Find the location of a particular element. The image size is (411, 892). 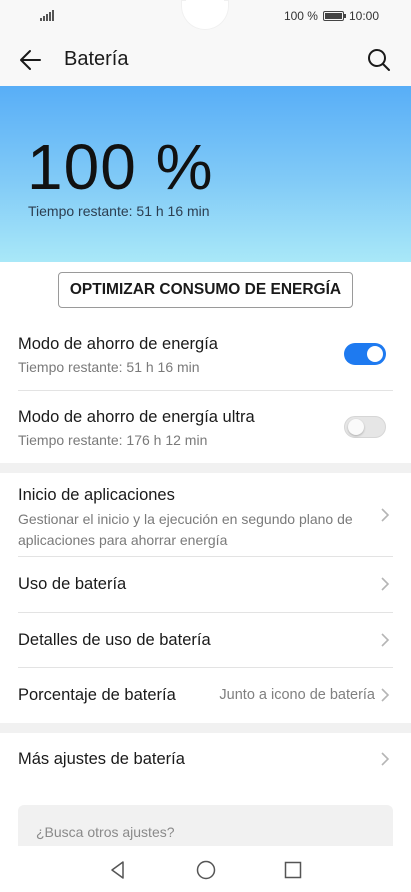

power-saving-mode-toggle is located at coordinates (365, 354).